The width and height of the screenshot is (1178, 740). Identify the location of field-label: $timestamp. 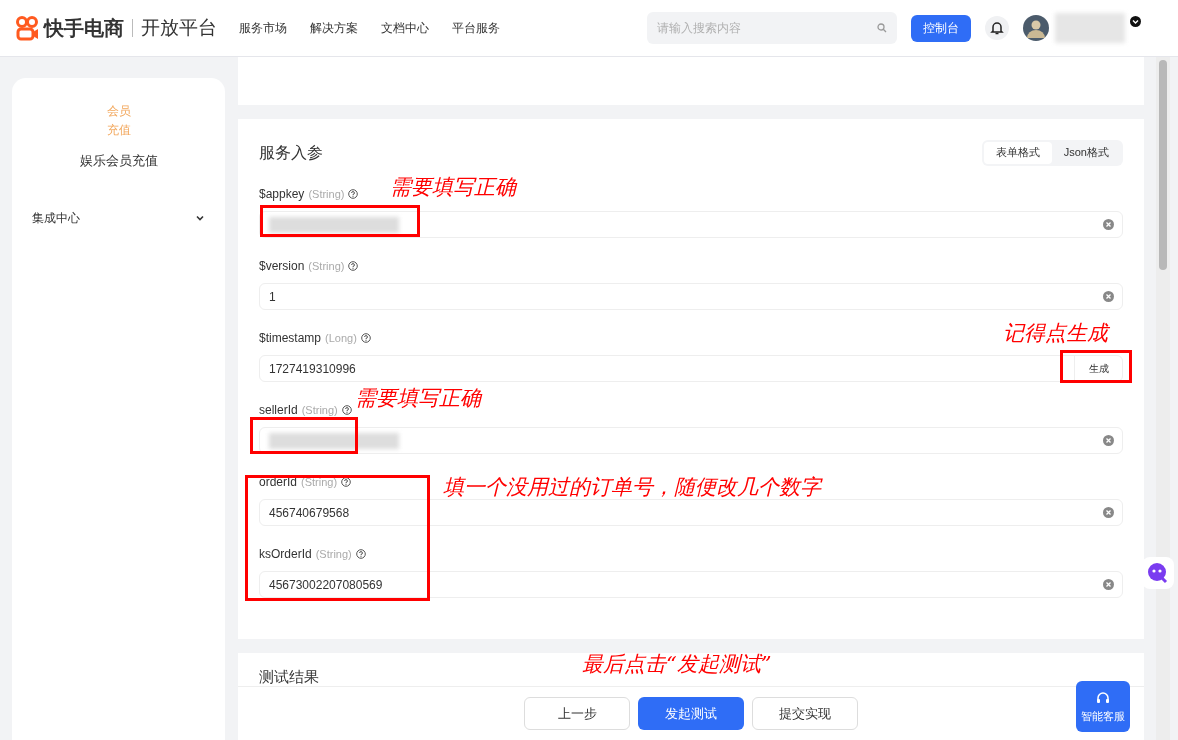
(290, 338).